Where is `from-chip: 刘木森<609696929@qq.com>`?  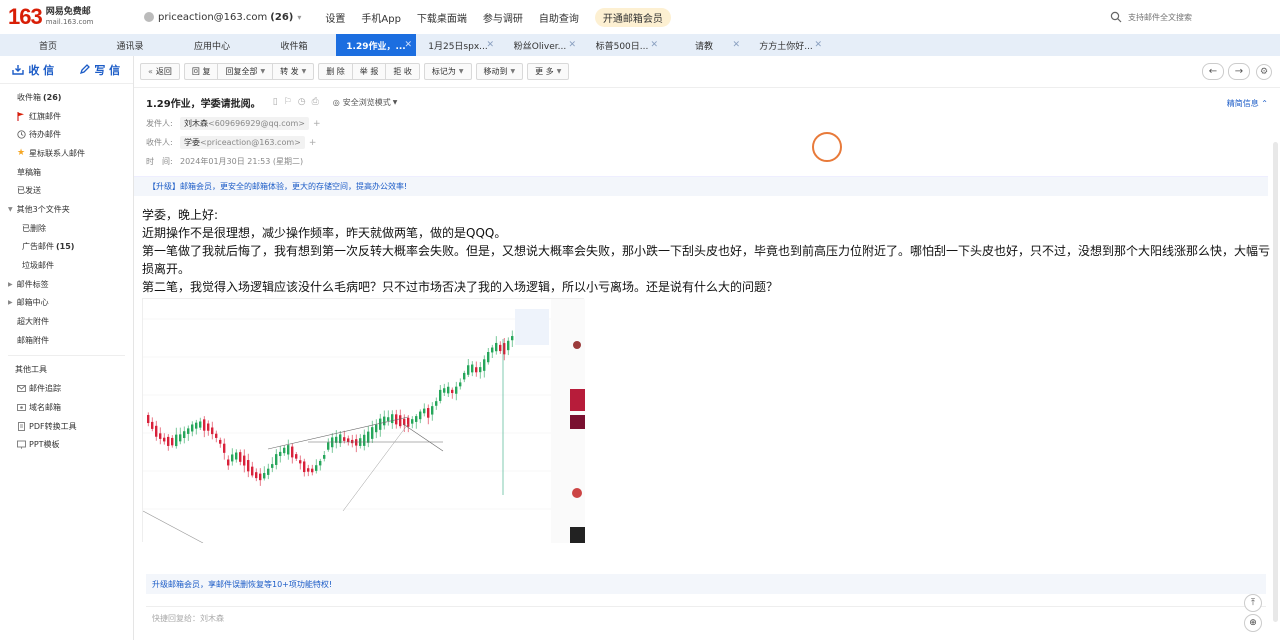 from-chip: 刘木森<609696929@qq.com> is located at coordinates (244, 123).